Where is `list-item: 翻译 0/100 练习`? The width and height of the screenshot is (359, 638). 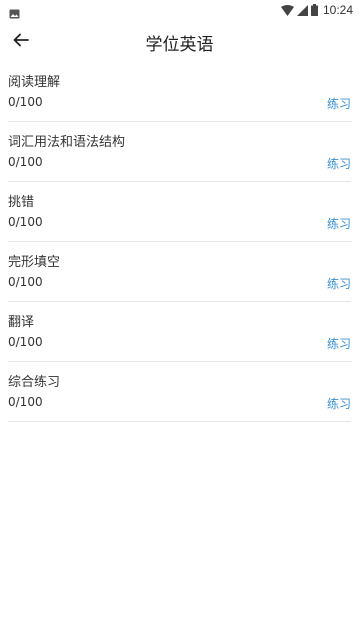
list-item: 翻译 0/100 练习 is located at coordinates (179, 332).